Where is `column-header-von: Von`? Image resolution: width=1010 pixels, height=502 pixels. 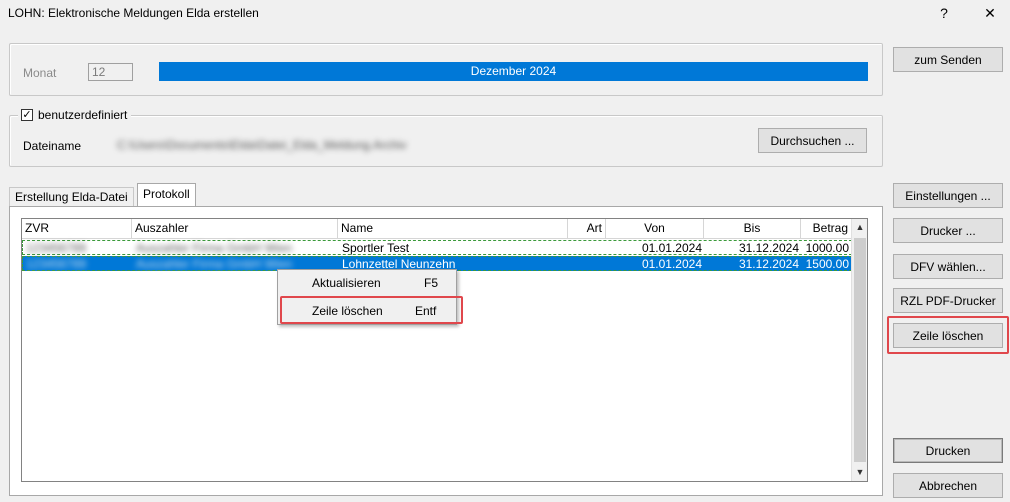 column-header-von: Von is located at coordinates (655, 229).